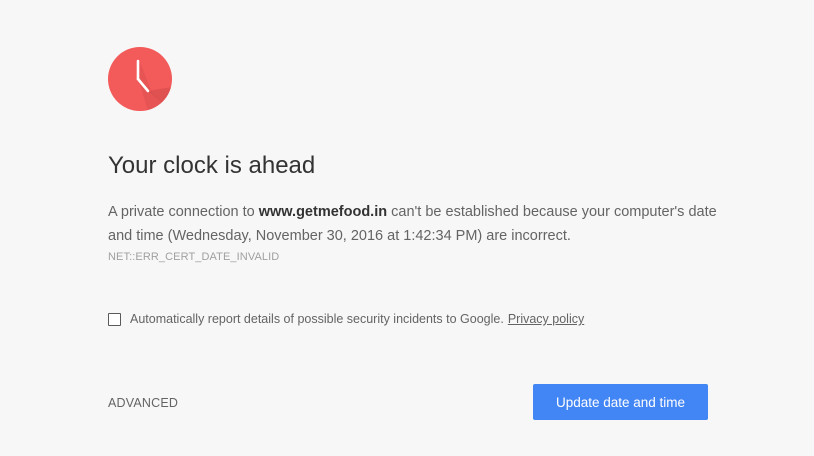 This screenshot has width=814, height=456. Describe the element at coordinates (183, 212) in the screenshot. I see `message-prefix: A private connection to` at that location.